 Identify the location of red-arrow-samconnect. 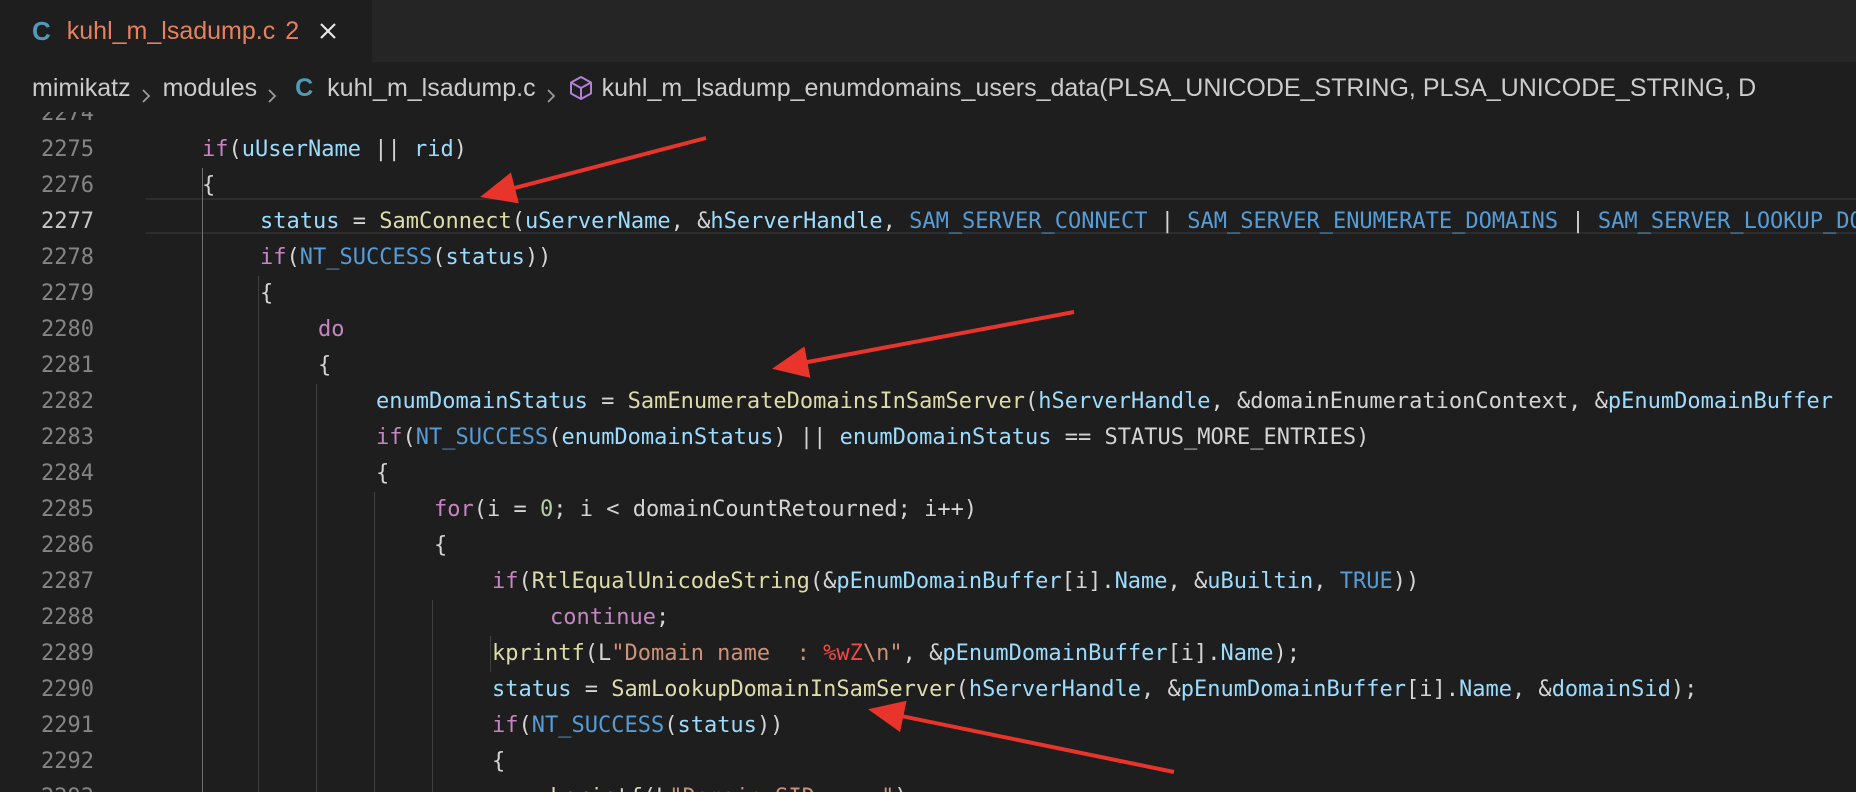
(593, 170).